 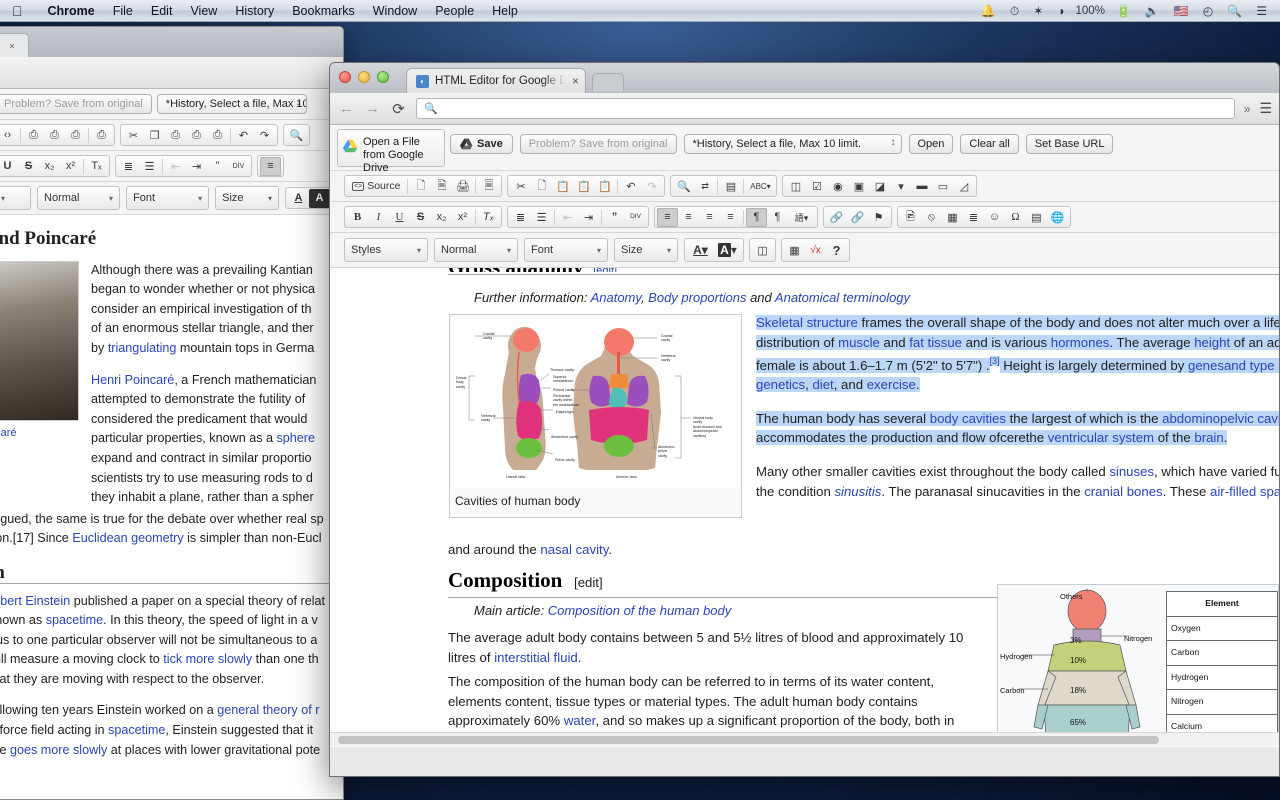 What do you see at coordinates (1014, 11) in the screenshot?
I see `time-machine-icon: ⏱` at bounding box center [1014, 11].